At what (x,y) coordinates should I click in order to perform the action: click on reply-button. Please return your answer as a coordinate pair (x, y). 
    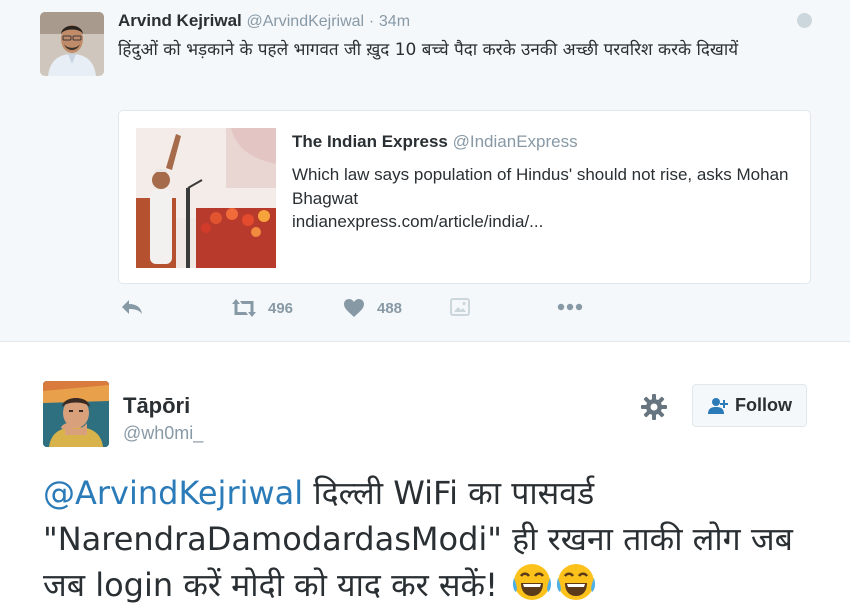
    Looking at the image, I should click on (132, 307).